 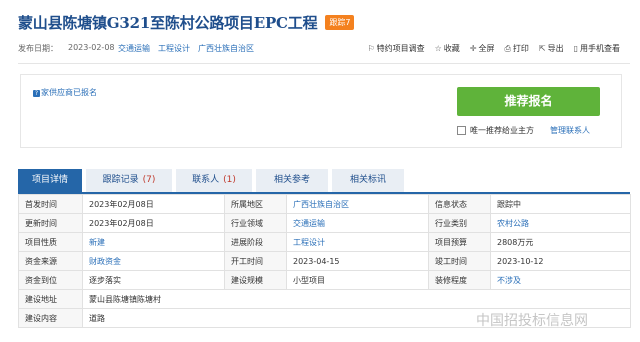 I want to click on cell-label: 竣工时间, so click(x=459, y=261).